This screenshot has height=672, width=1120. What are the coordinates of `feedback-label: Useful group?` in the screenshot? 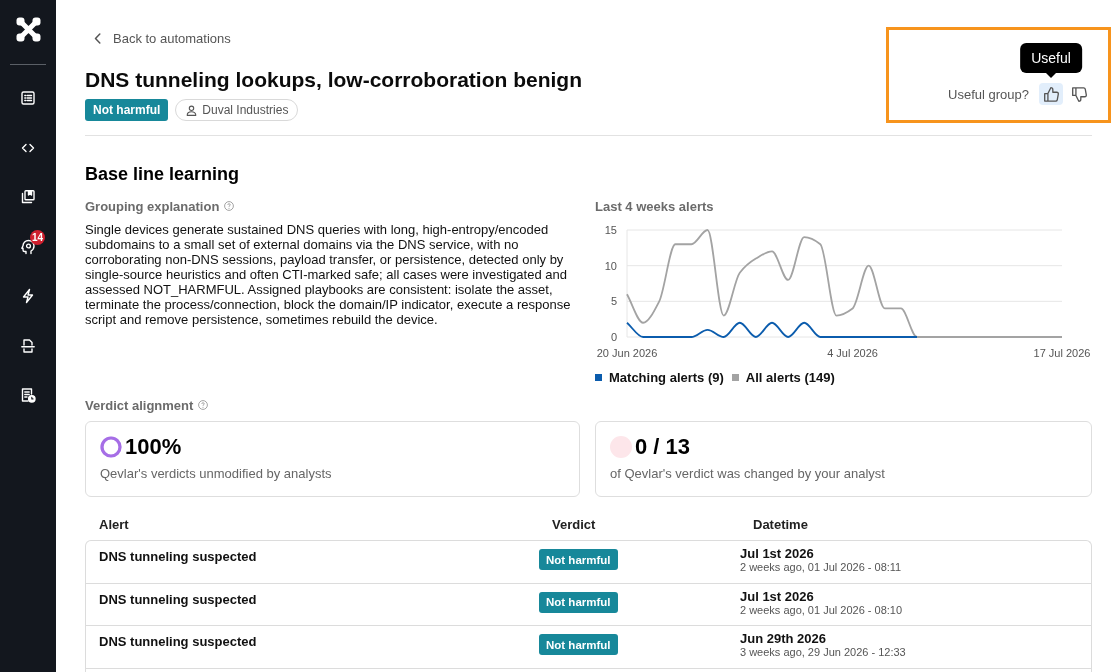 It's located at (988, 94).